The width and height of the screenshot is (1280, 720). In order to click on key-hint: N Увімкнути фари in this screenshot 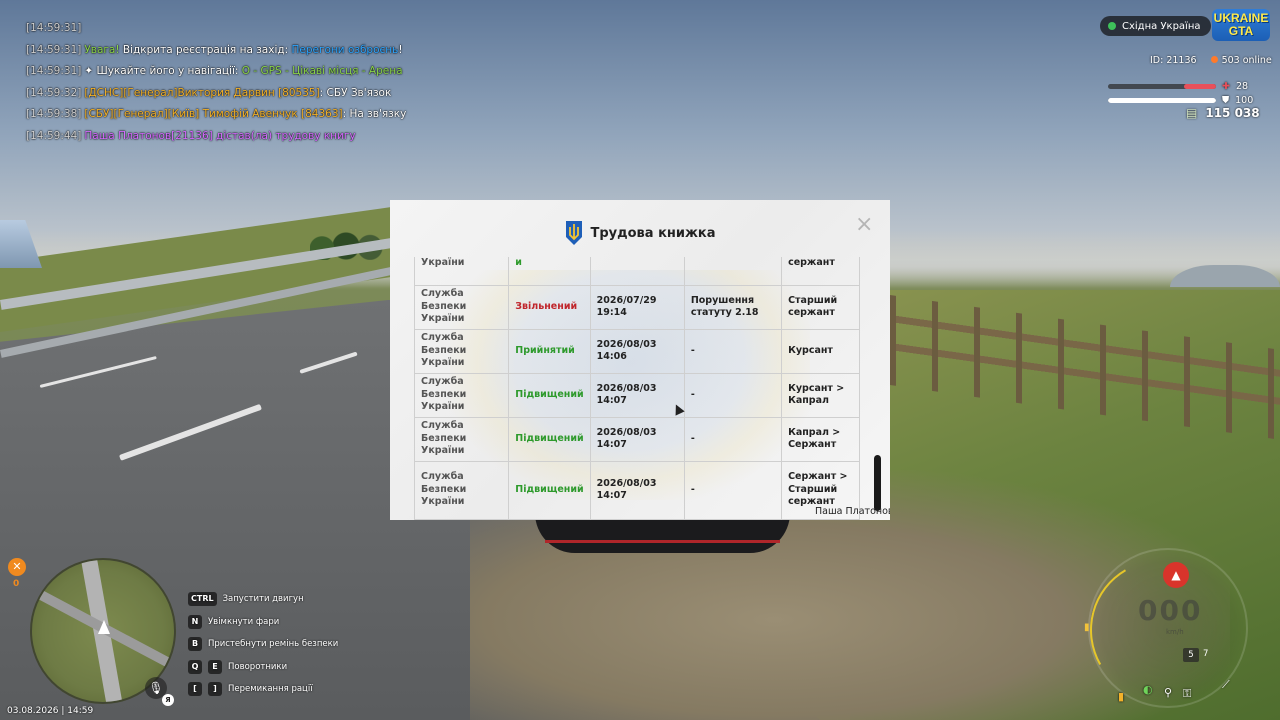, I will do `click(263, 622)`.